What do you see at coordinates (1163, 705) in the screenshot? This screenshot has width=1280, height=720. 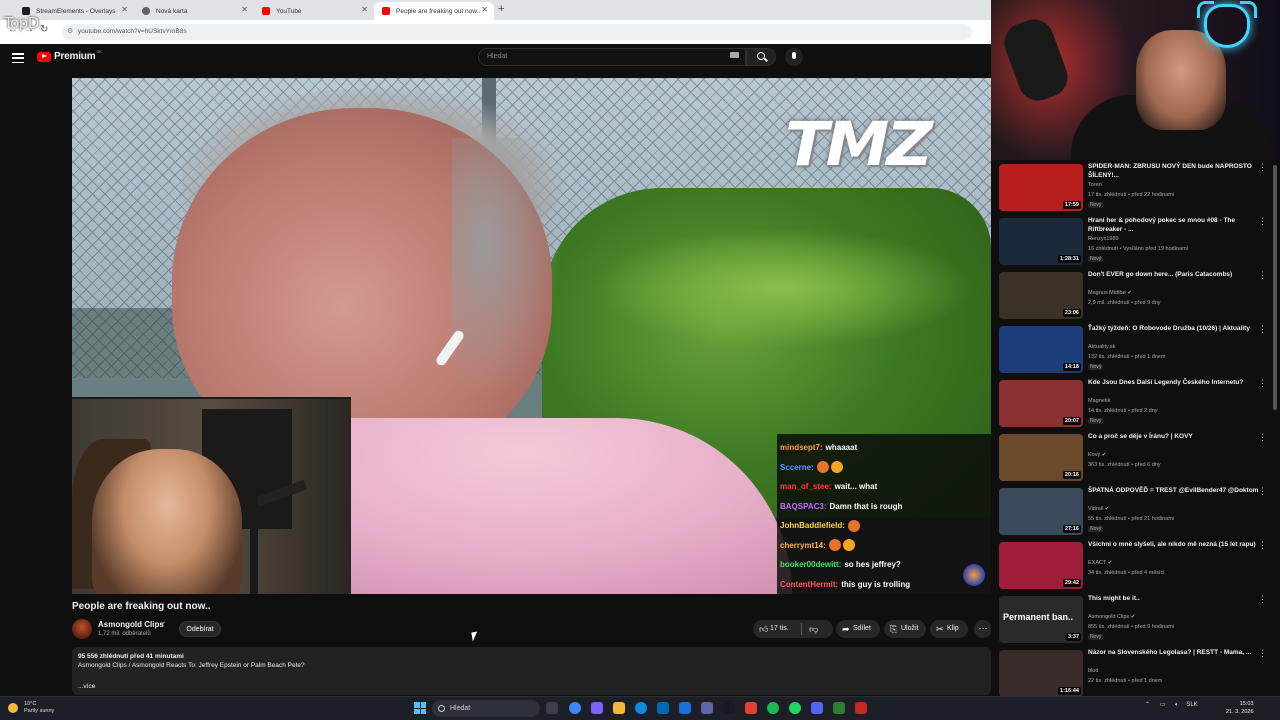 I see `network-icon: ▭` at bounding box center [1163, 705].